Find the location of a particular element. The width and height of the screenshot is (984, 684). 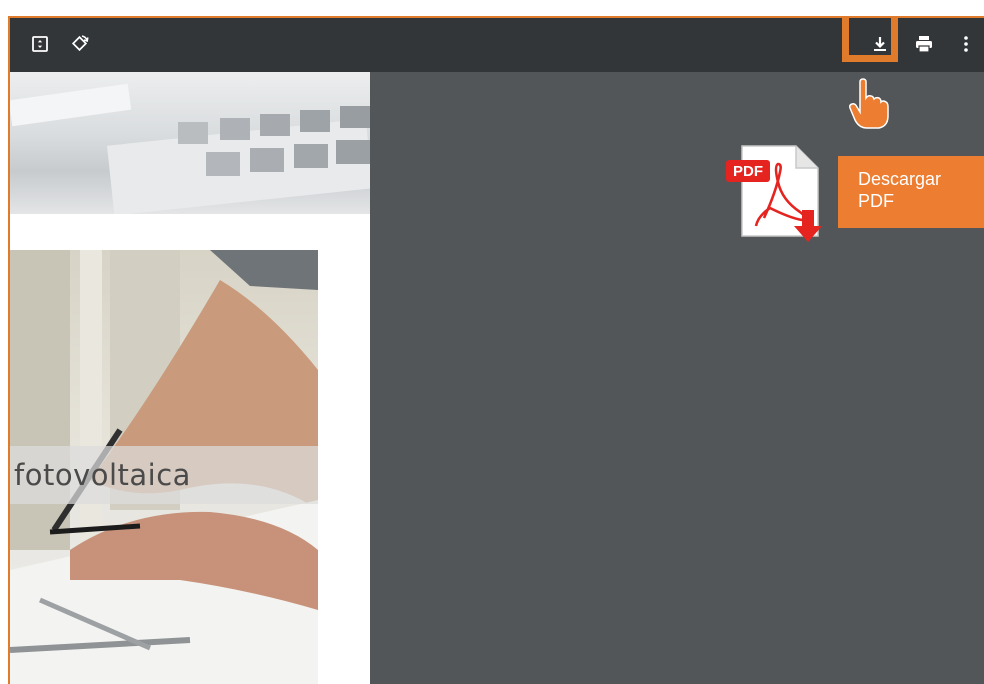

callout-line-1: Descargar is located at coordinates (900, 179).